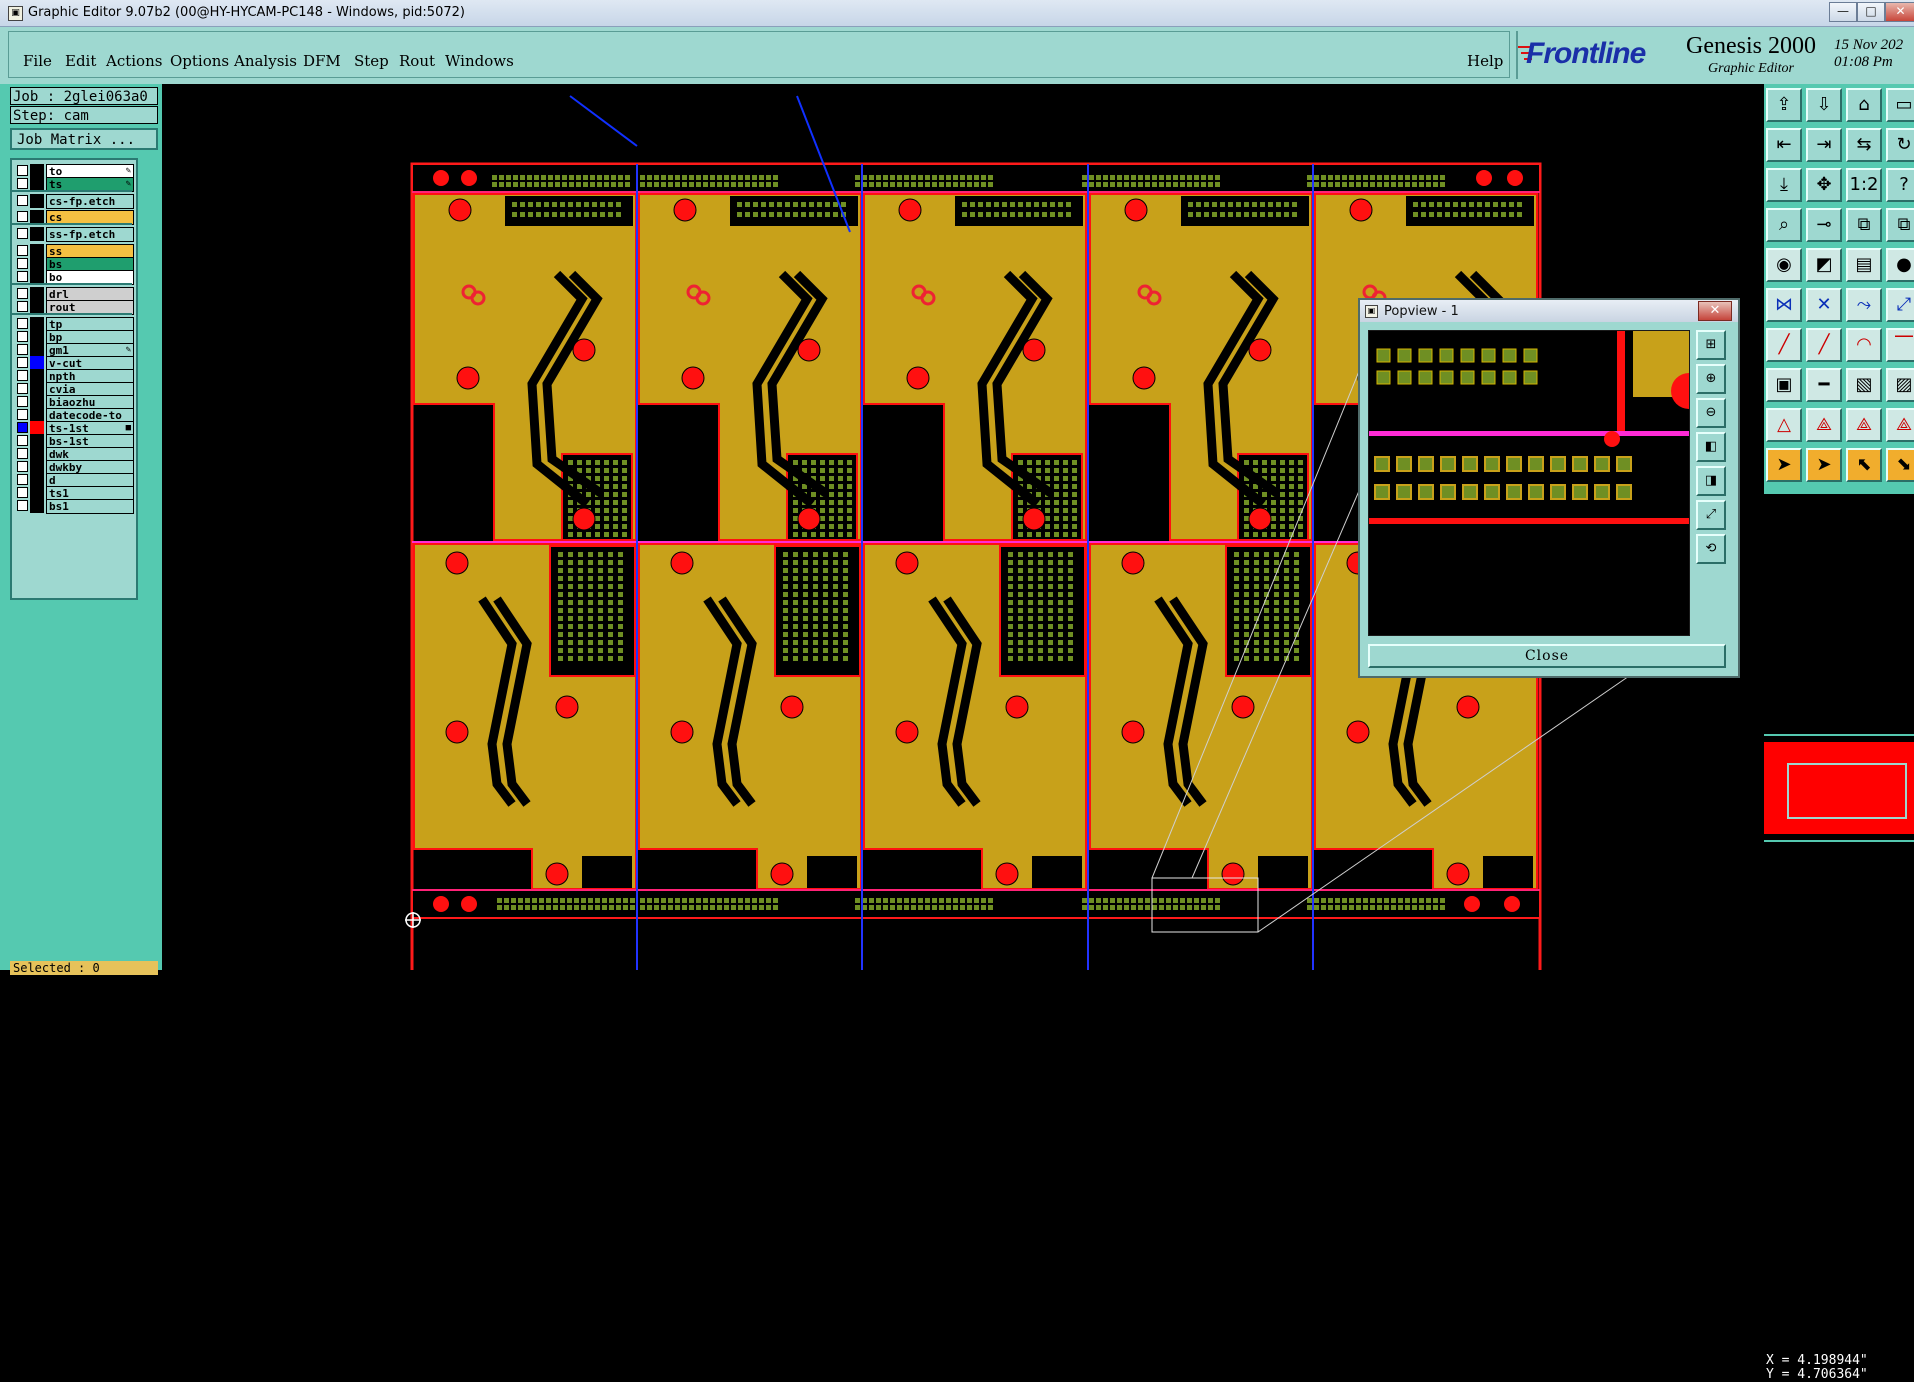 This screenshot has width=1914, height=1382. Describe the element at coordinates (1900, 425) in the screenshot. I see `arc-tool-4-icon: ⟁` at that location.